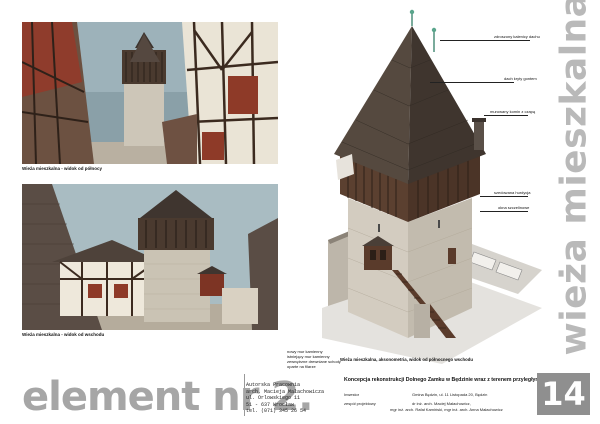  I want to click on vertical-title: wieża mieszkalna, so click(574, 177).